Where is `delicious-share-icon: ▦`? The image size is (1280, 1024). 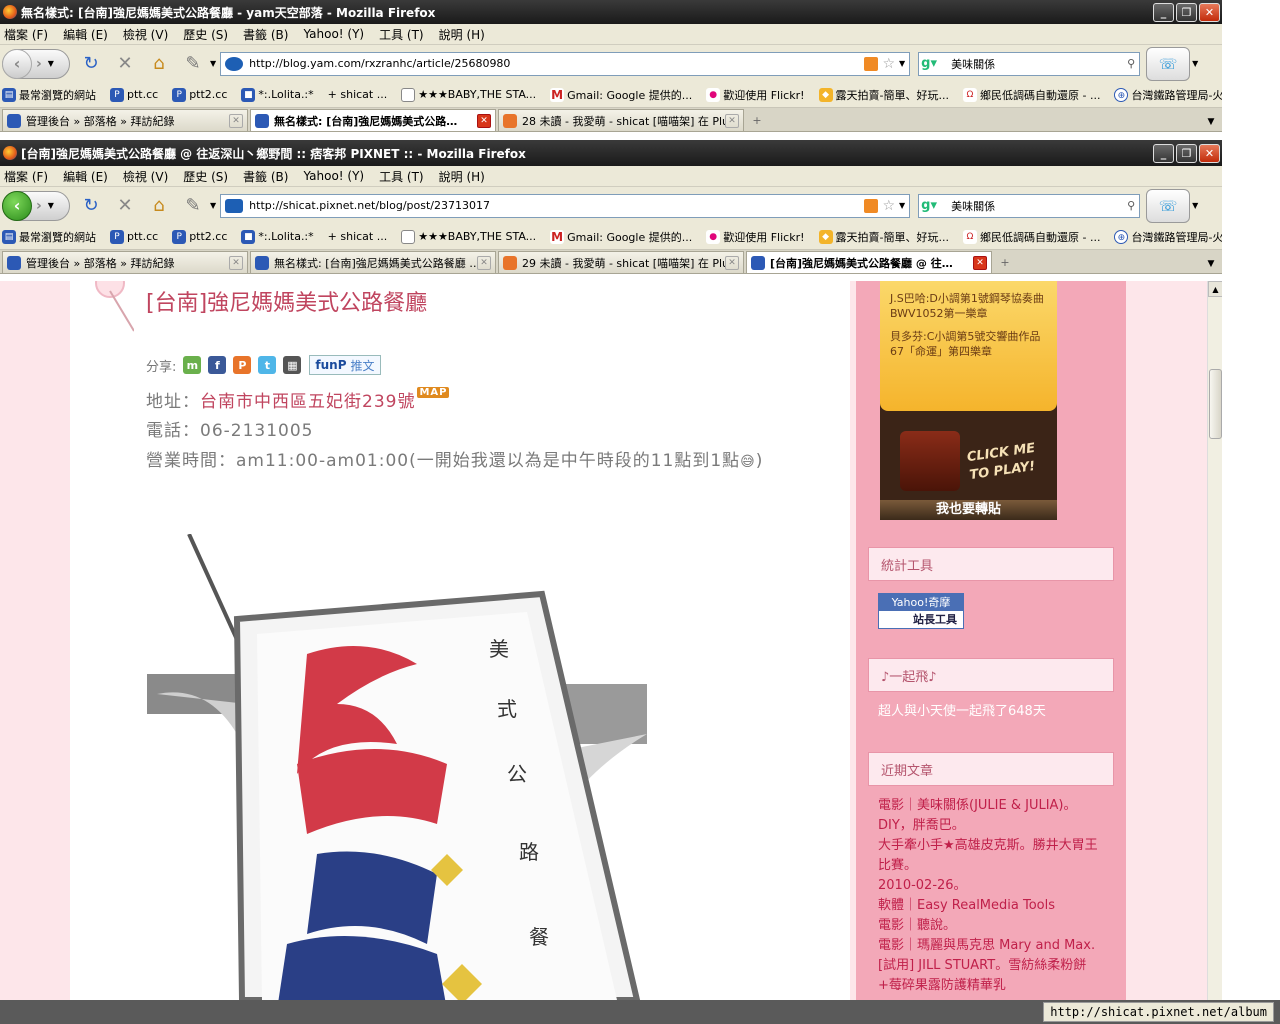 delicious-share-icon: ▦ is located at coordinates (292, 365).